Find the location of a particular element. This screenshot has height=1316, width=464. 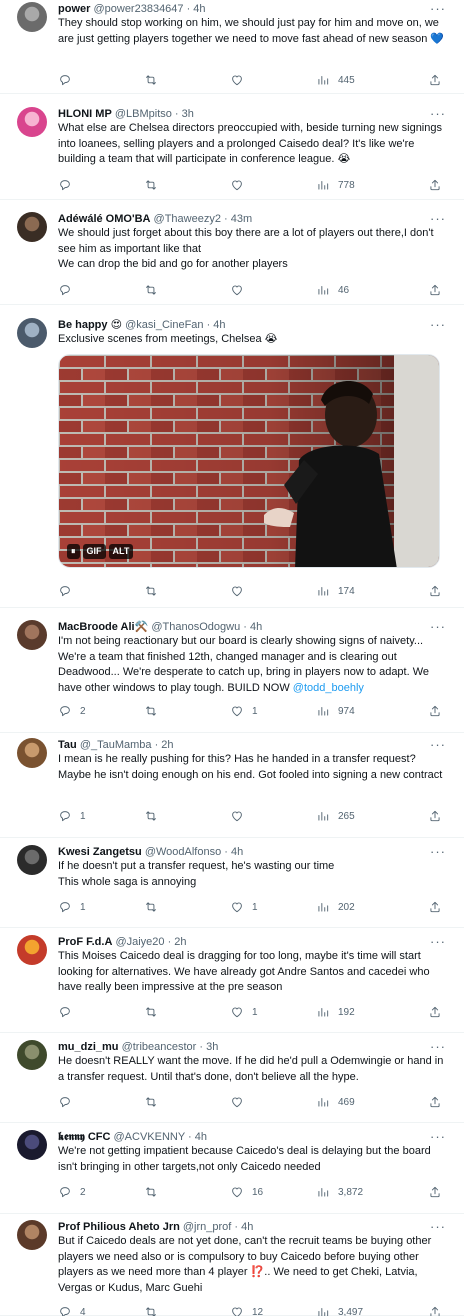

alt-badge: ALT is located at coordinates (121, 551).